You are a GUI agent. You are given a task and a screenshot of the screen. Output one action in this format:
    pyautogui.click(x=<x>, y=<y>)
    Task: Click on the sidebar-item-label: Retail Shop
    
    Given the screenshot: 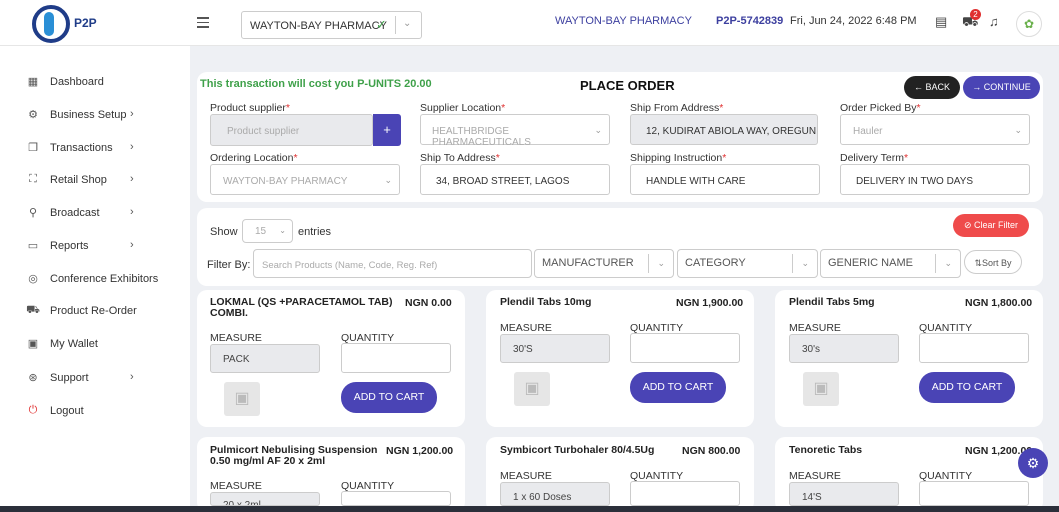 What is the action you would take?
    pyautogui.click(x=78, y=180)
    